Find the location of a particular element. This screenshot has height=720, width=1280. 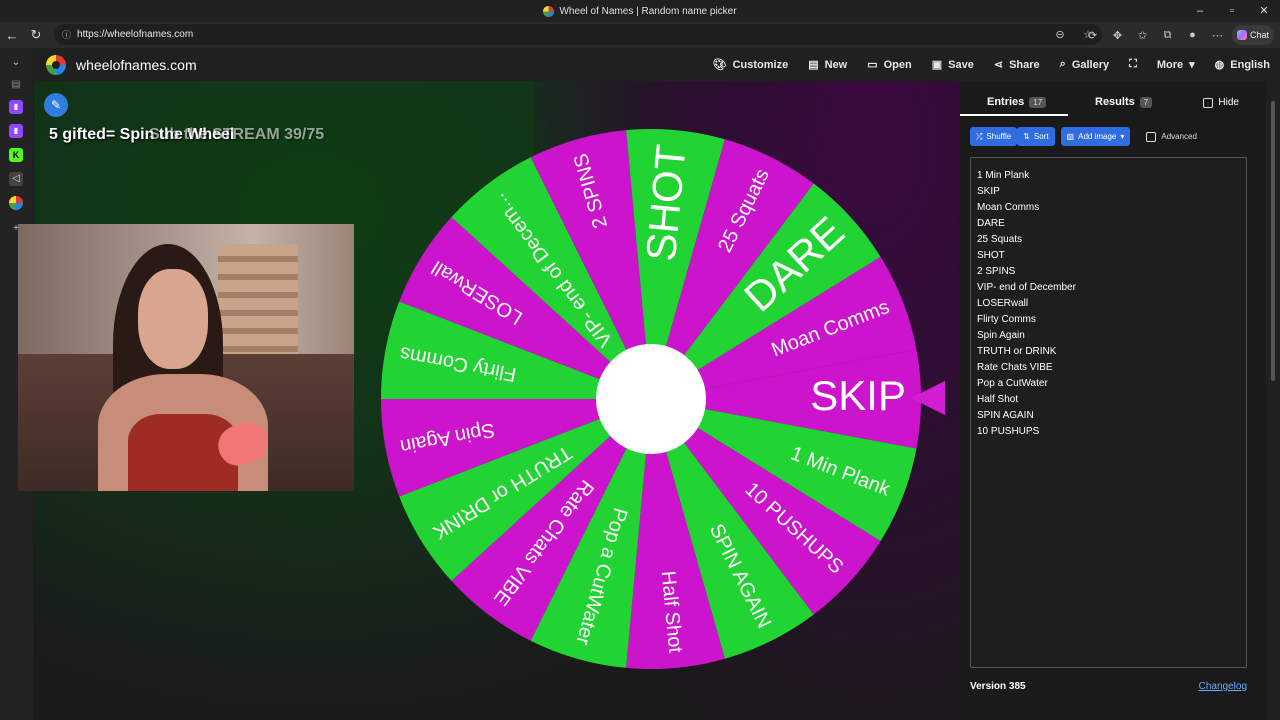

wheel-segment-label: SKIP is located at coordinates (858, 395).